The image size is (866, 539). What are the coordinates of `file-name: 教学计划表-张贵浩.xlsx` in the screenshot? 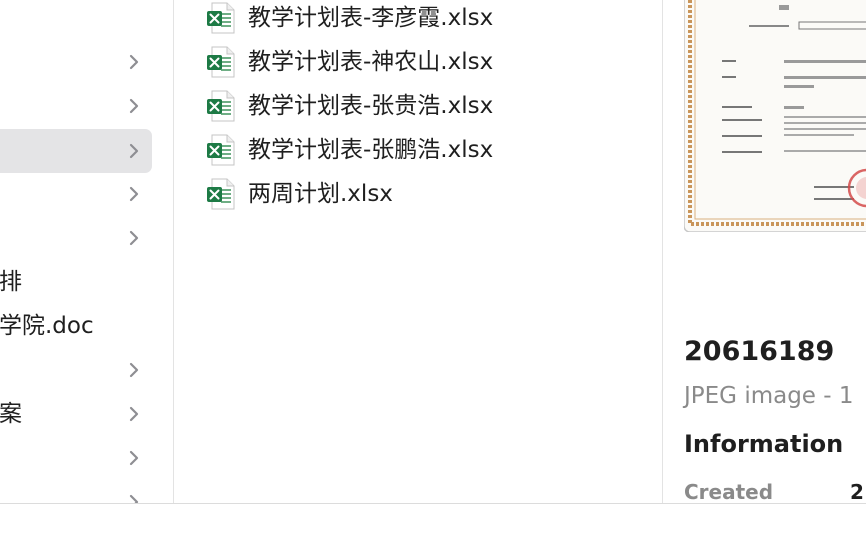 It's located at (371, 106).